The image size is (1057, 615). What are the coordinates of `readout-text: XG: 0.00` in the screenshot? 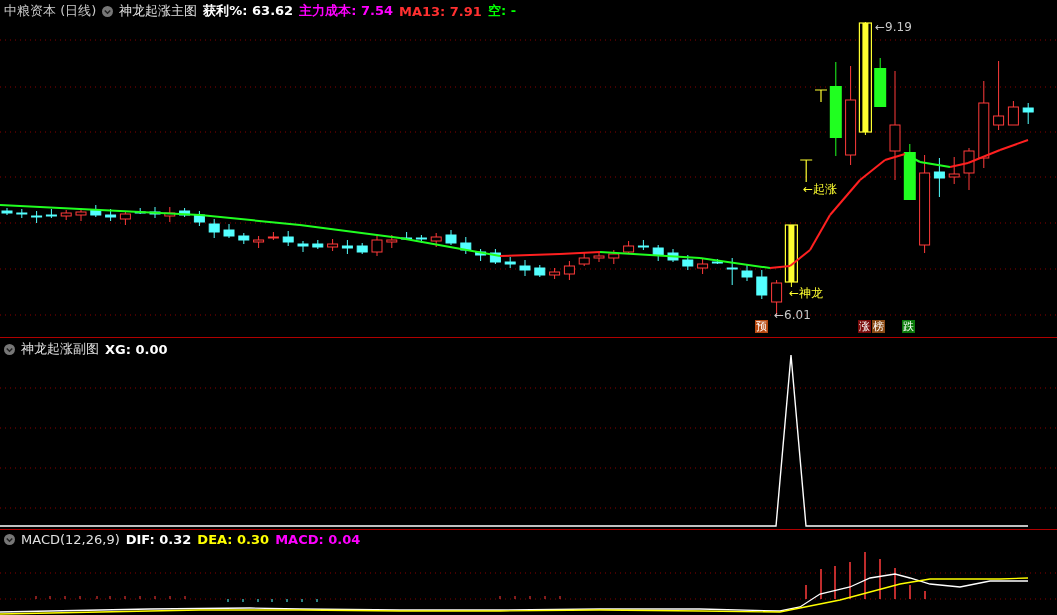 It's located at (136, 349).